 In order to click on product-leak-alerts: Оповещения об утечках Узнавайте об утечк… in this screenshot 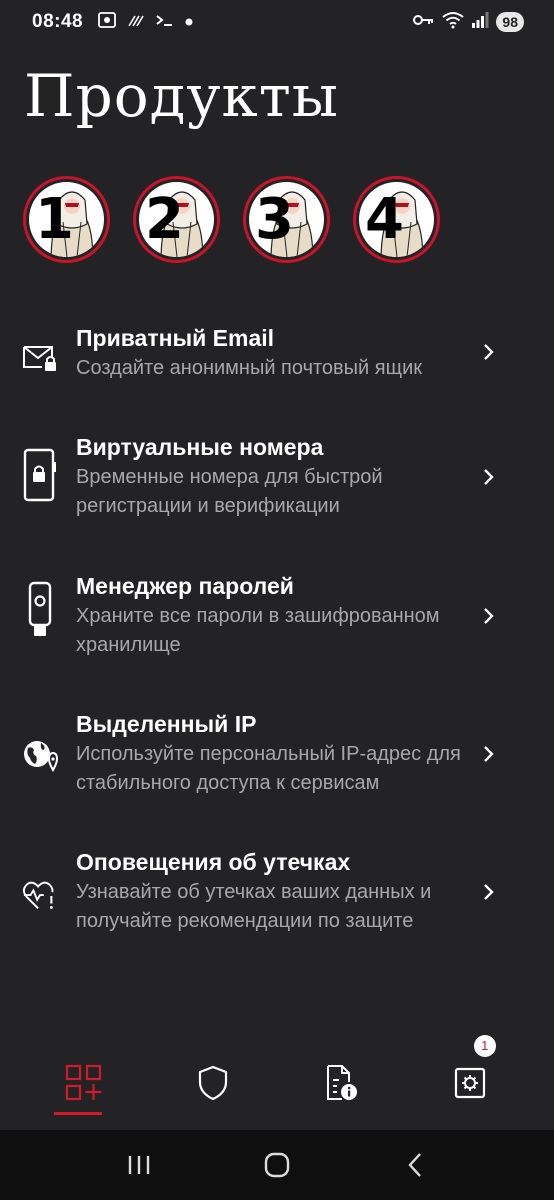, I will do `click(277, 893)`.